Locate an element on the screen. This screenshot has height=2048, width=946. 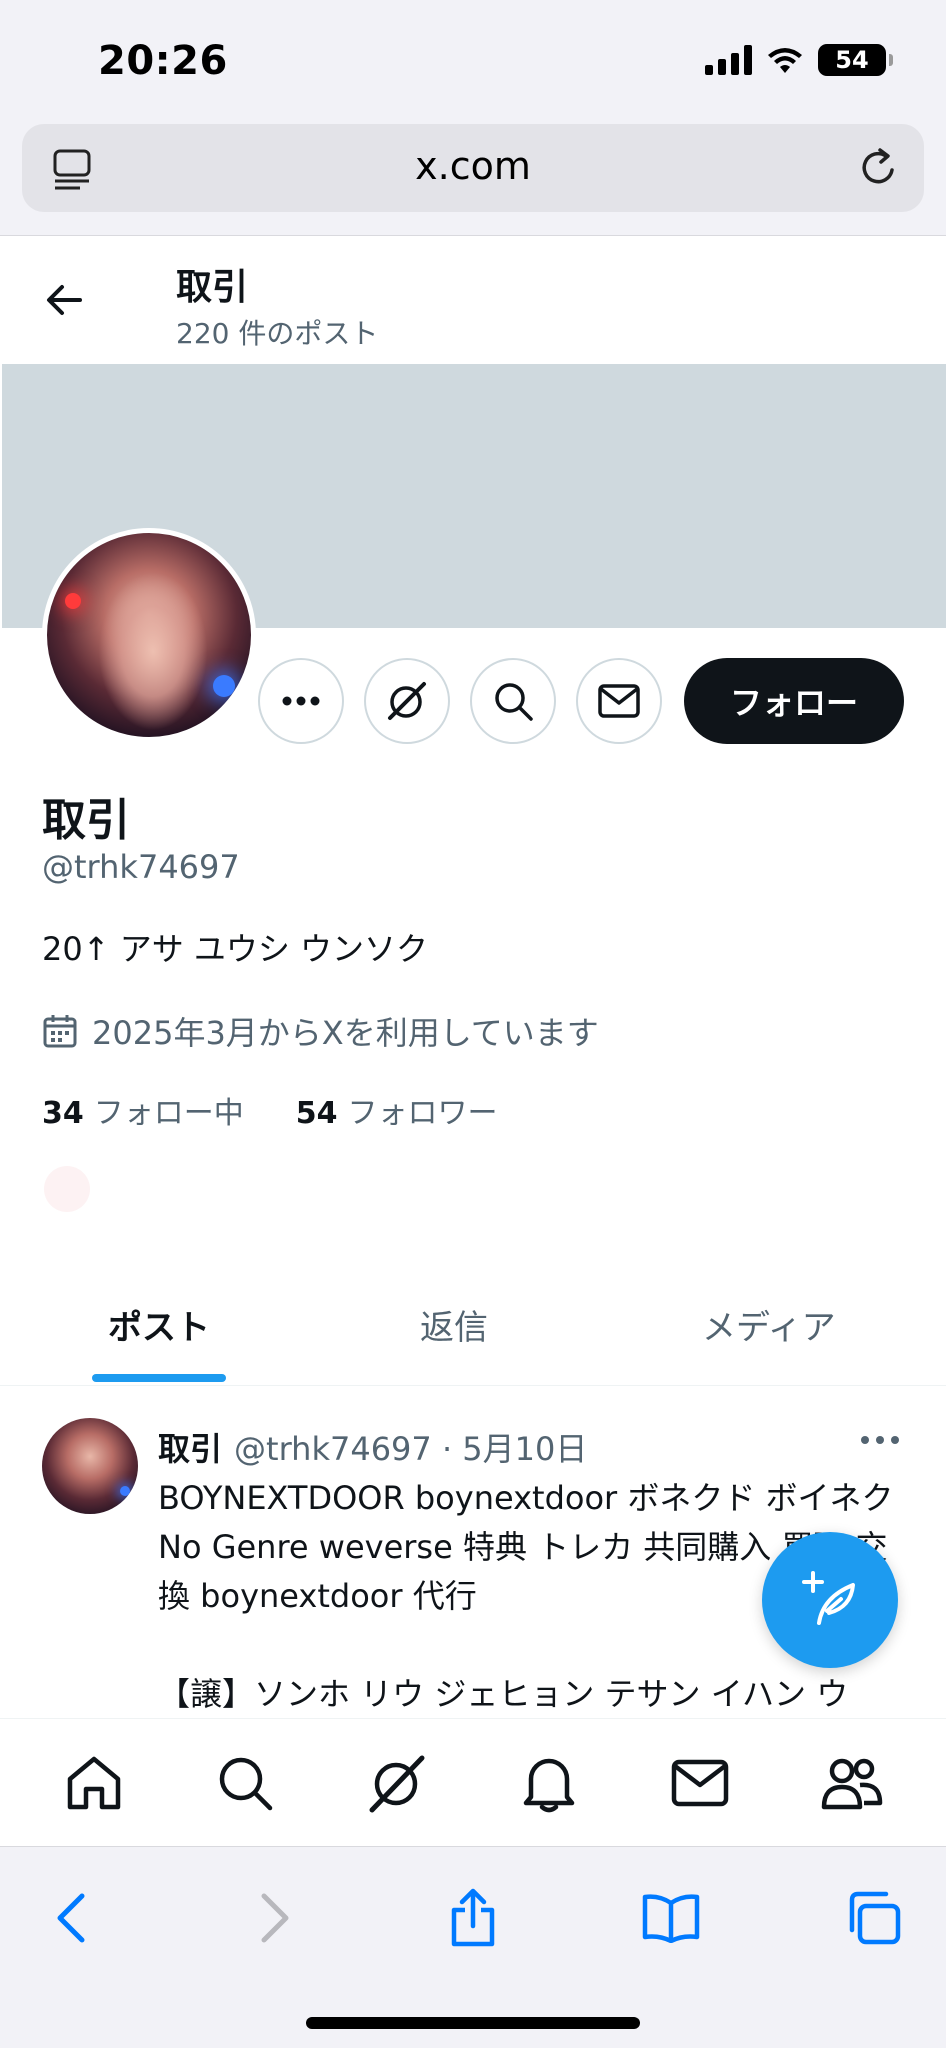
share-icon is located at coordinates (473, 1917).